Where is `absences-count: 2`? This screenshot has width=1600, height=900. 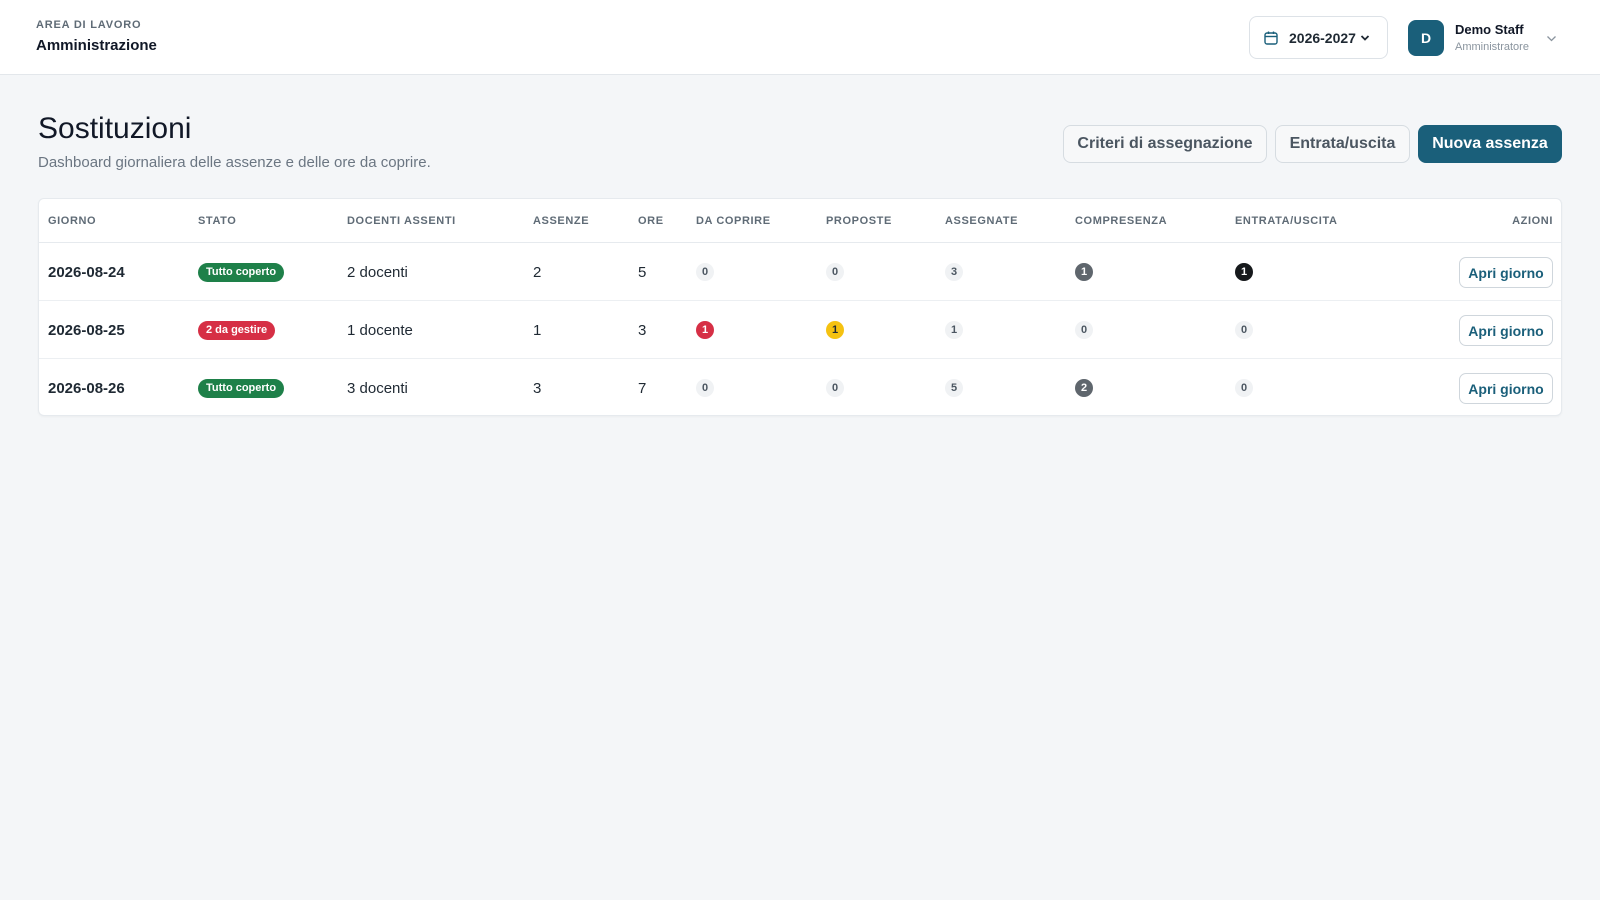 absences-count: 2 is located at coordinates (537, 272).